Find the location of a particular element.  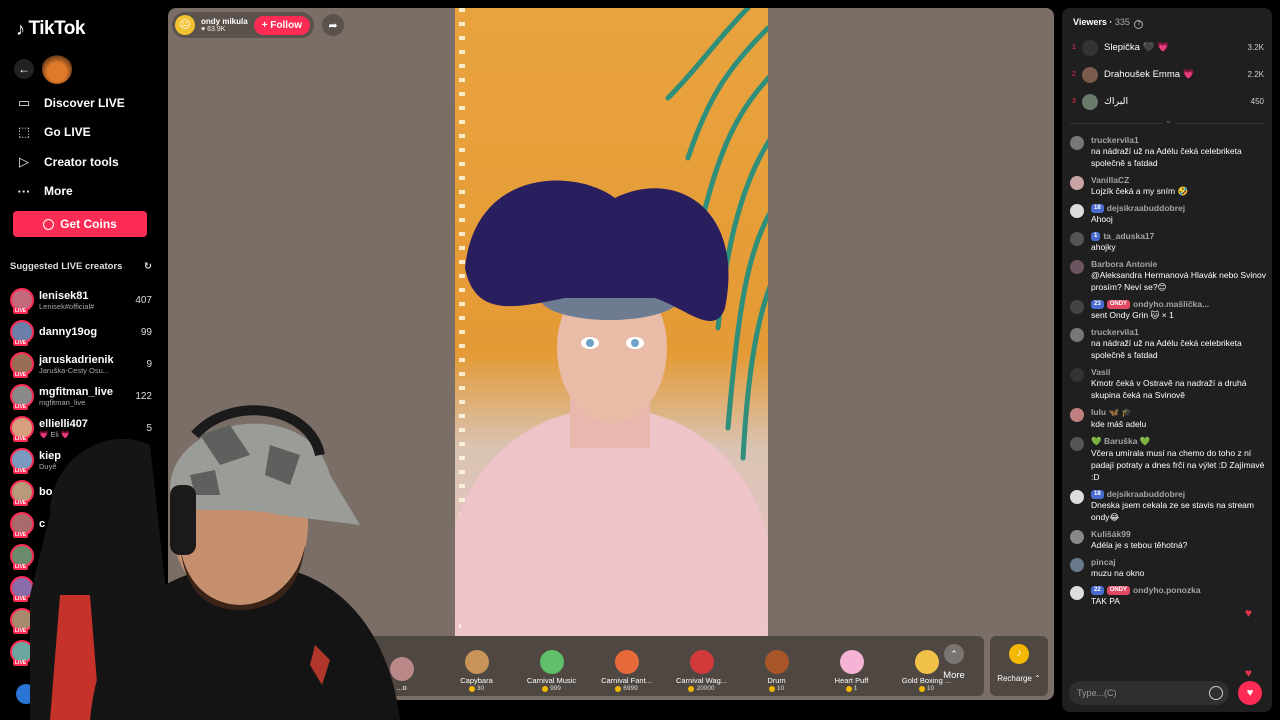

gift-icon is located at coordinates (476, 662).